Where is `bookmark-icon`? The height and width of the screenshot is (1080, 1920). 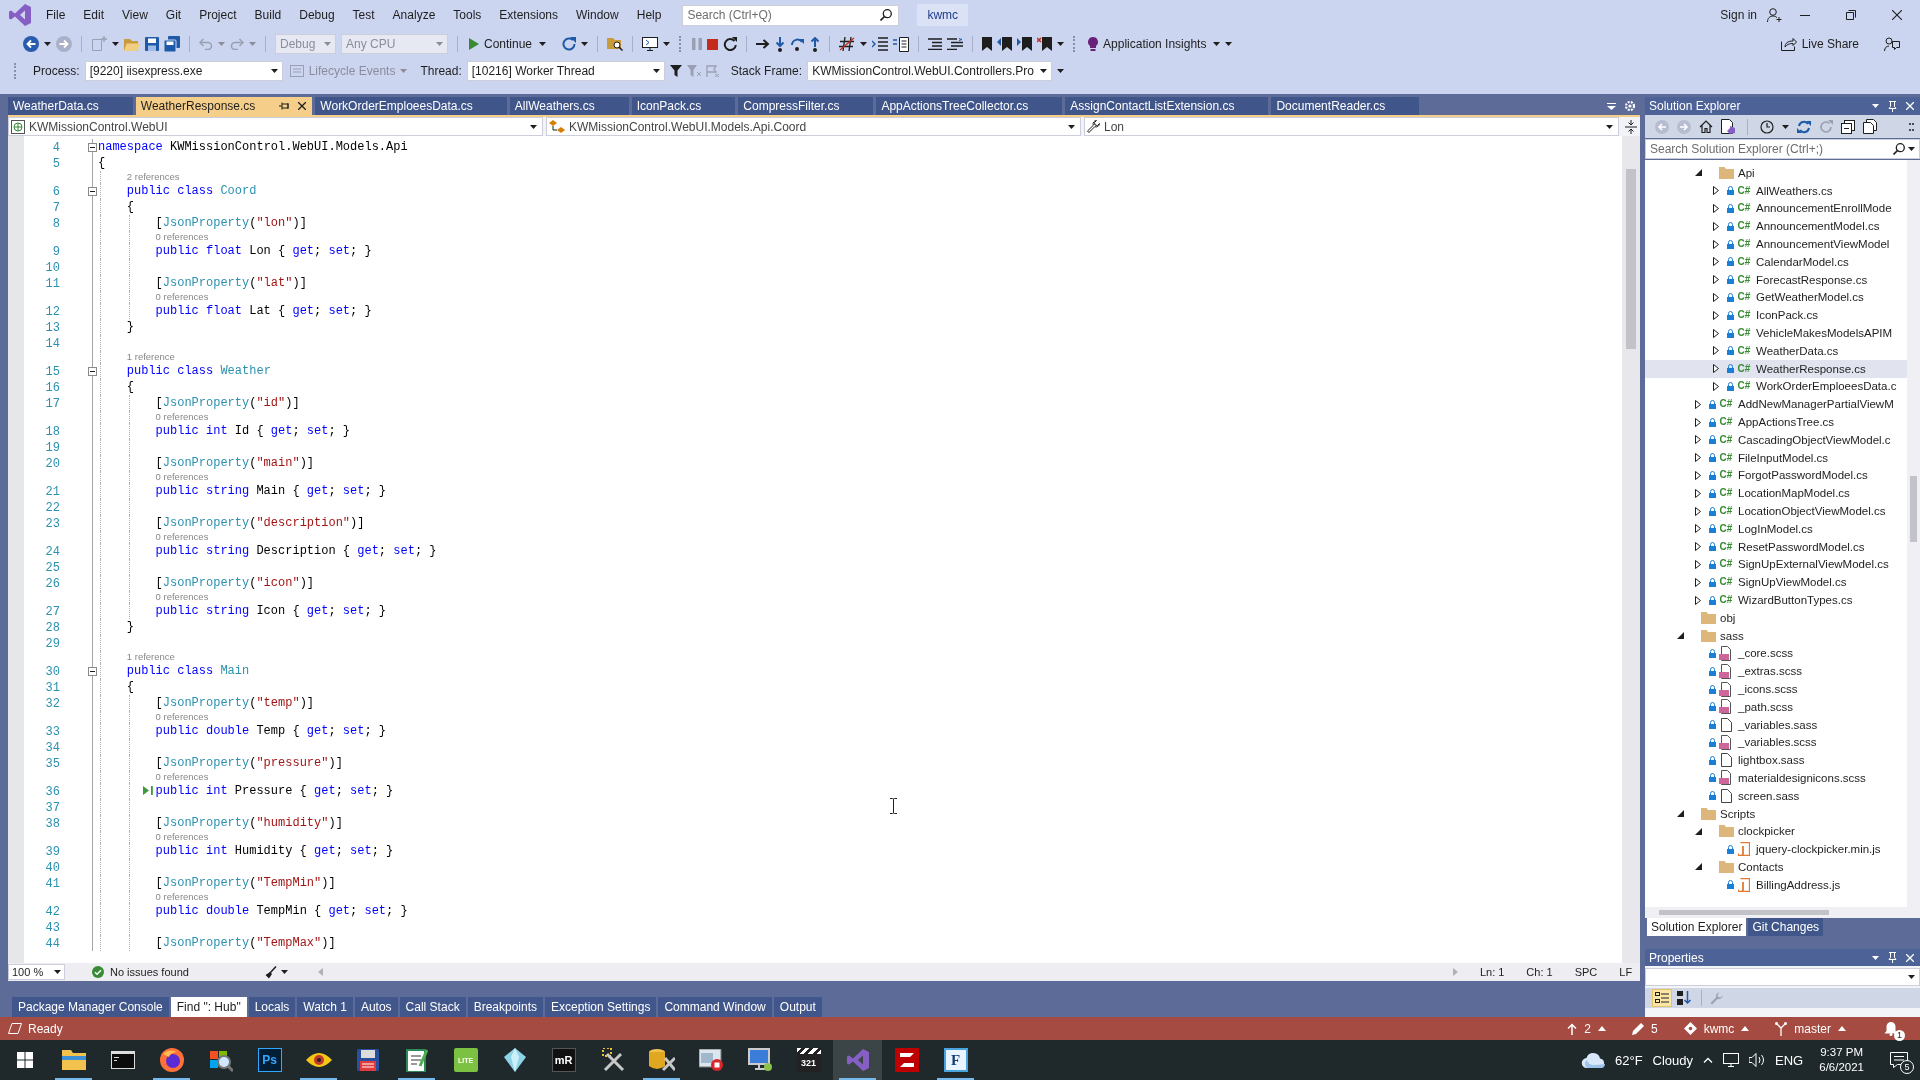 bookmark-icon is located at coordinates (987, 44).